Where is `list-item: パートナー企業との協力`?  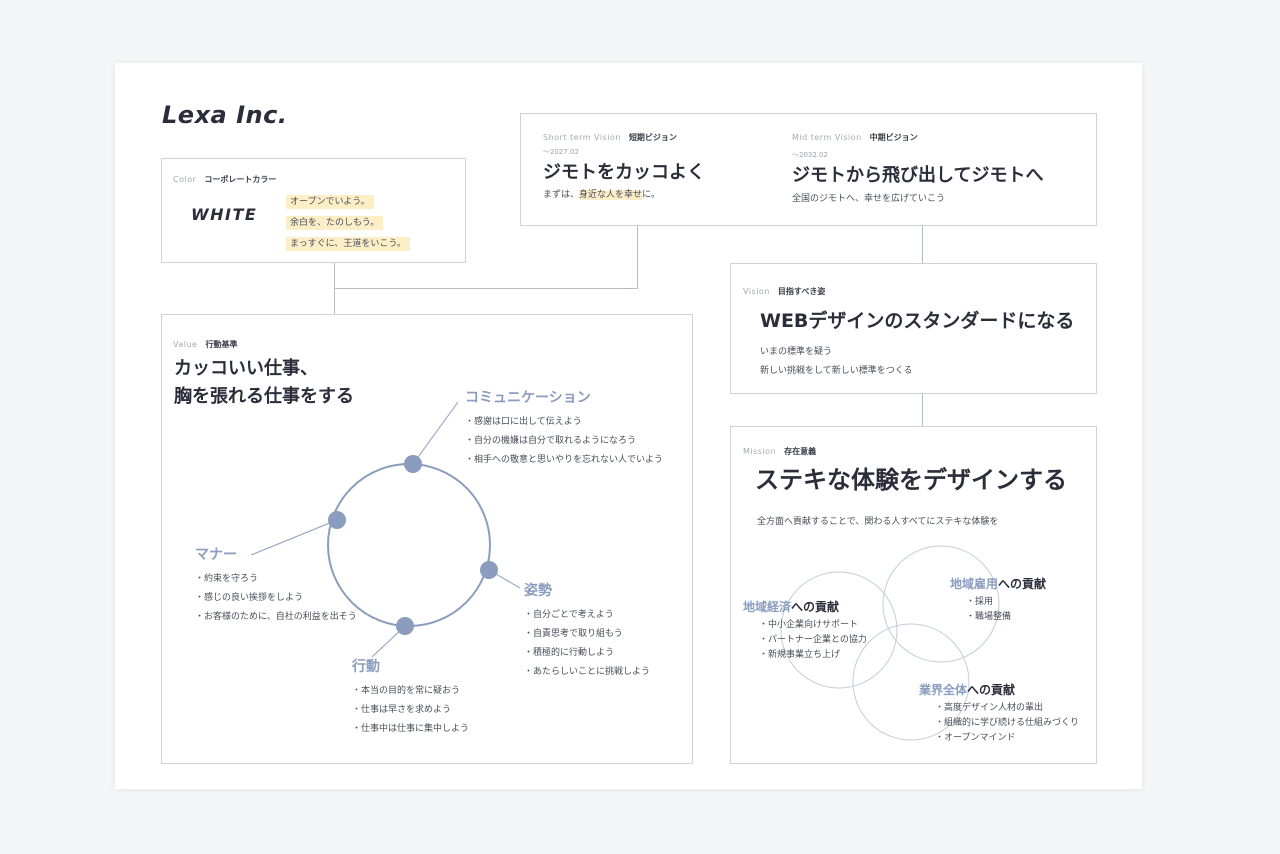
list-item: パートナー企業との協力 is located at coordinates (813, 640).